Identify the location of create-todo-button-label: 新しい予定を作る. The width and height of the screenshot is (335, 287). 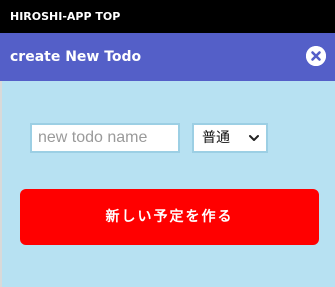
(169, 217).